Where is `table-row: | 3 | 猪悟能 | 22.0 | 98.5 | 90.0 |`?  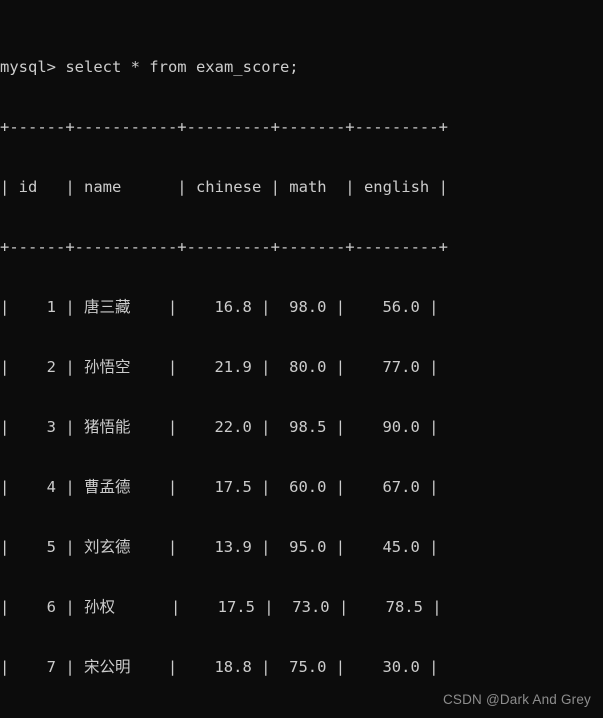
table-row: | 3 | 猪悟能 | 22.0 | 98.5 | 90.0 | is located at coordinates (219, 427).